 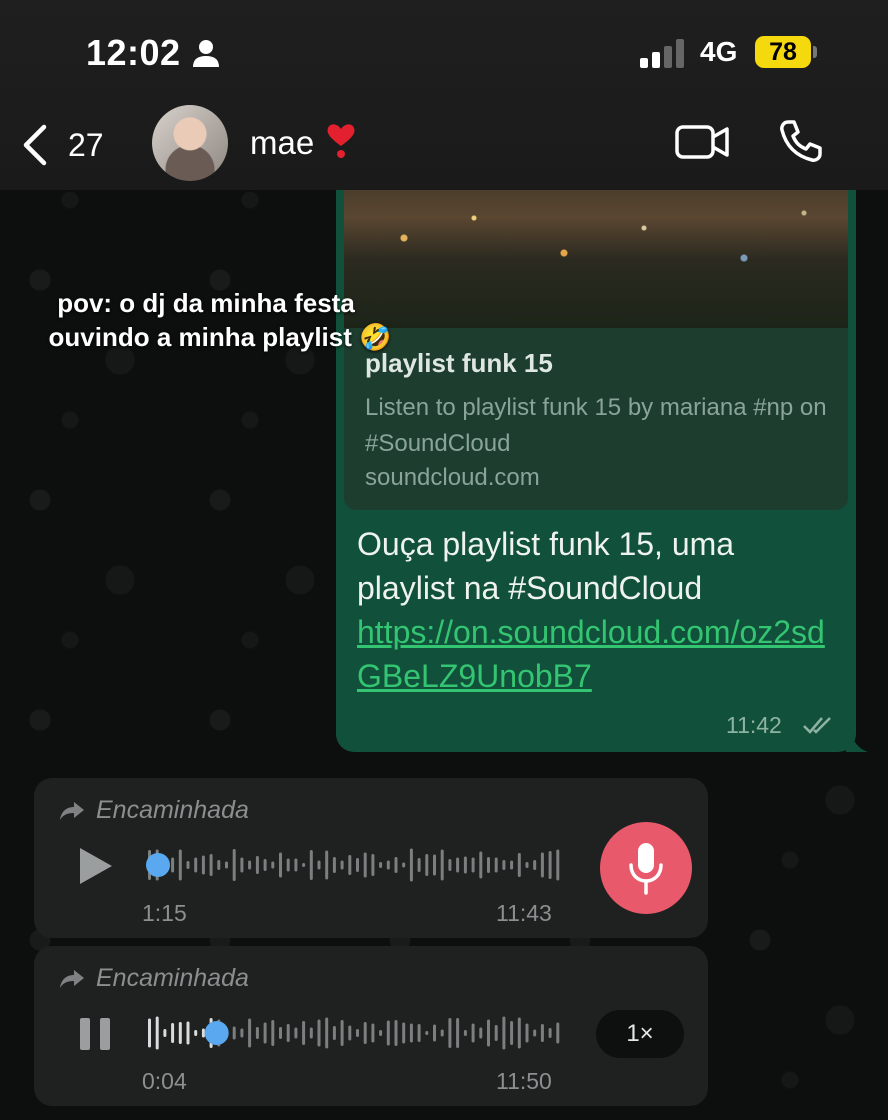 What do you see at coordinates (190, 143) in the screenshot?
I see `avatar` at bounding box center [190, 143].